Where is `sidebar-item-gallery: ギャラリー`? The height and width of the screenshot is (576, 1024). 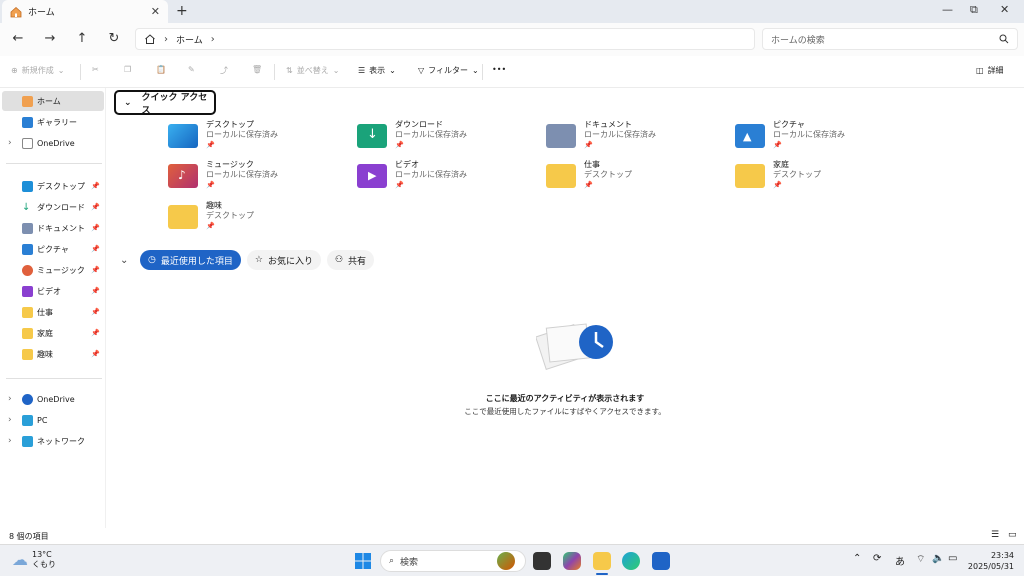
sidebar-item-gallery: ギャラリー is located at coordinates (53, 122).